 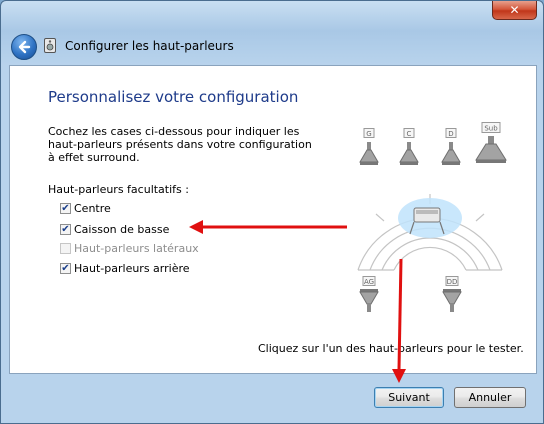 I want to click on arrow-to-subwoofer-option, so click(x=268, y=227).